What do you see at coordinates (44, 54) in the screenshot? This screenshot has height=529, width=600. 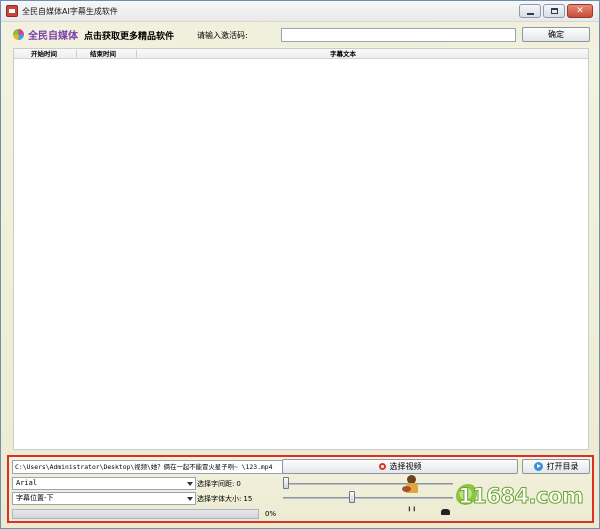 I see `column-header-start-time: 开始时间` at bounding box center [44, 54].